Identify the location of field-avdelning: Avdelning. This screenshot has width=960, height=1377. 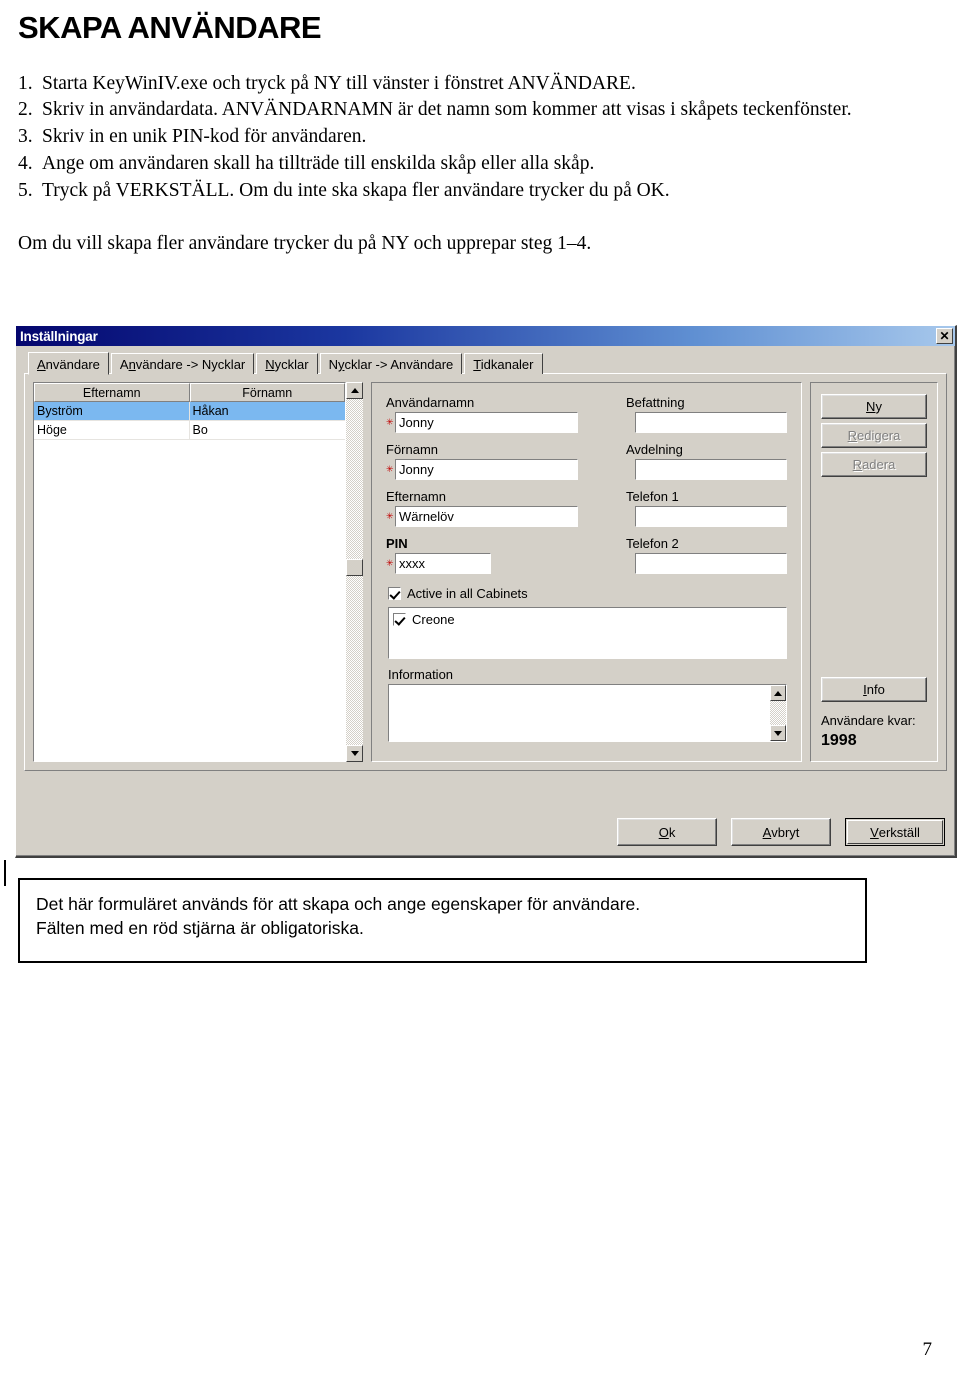
(706, 461).